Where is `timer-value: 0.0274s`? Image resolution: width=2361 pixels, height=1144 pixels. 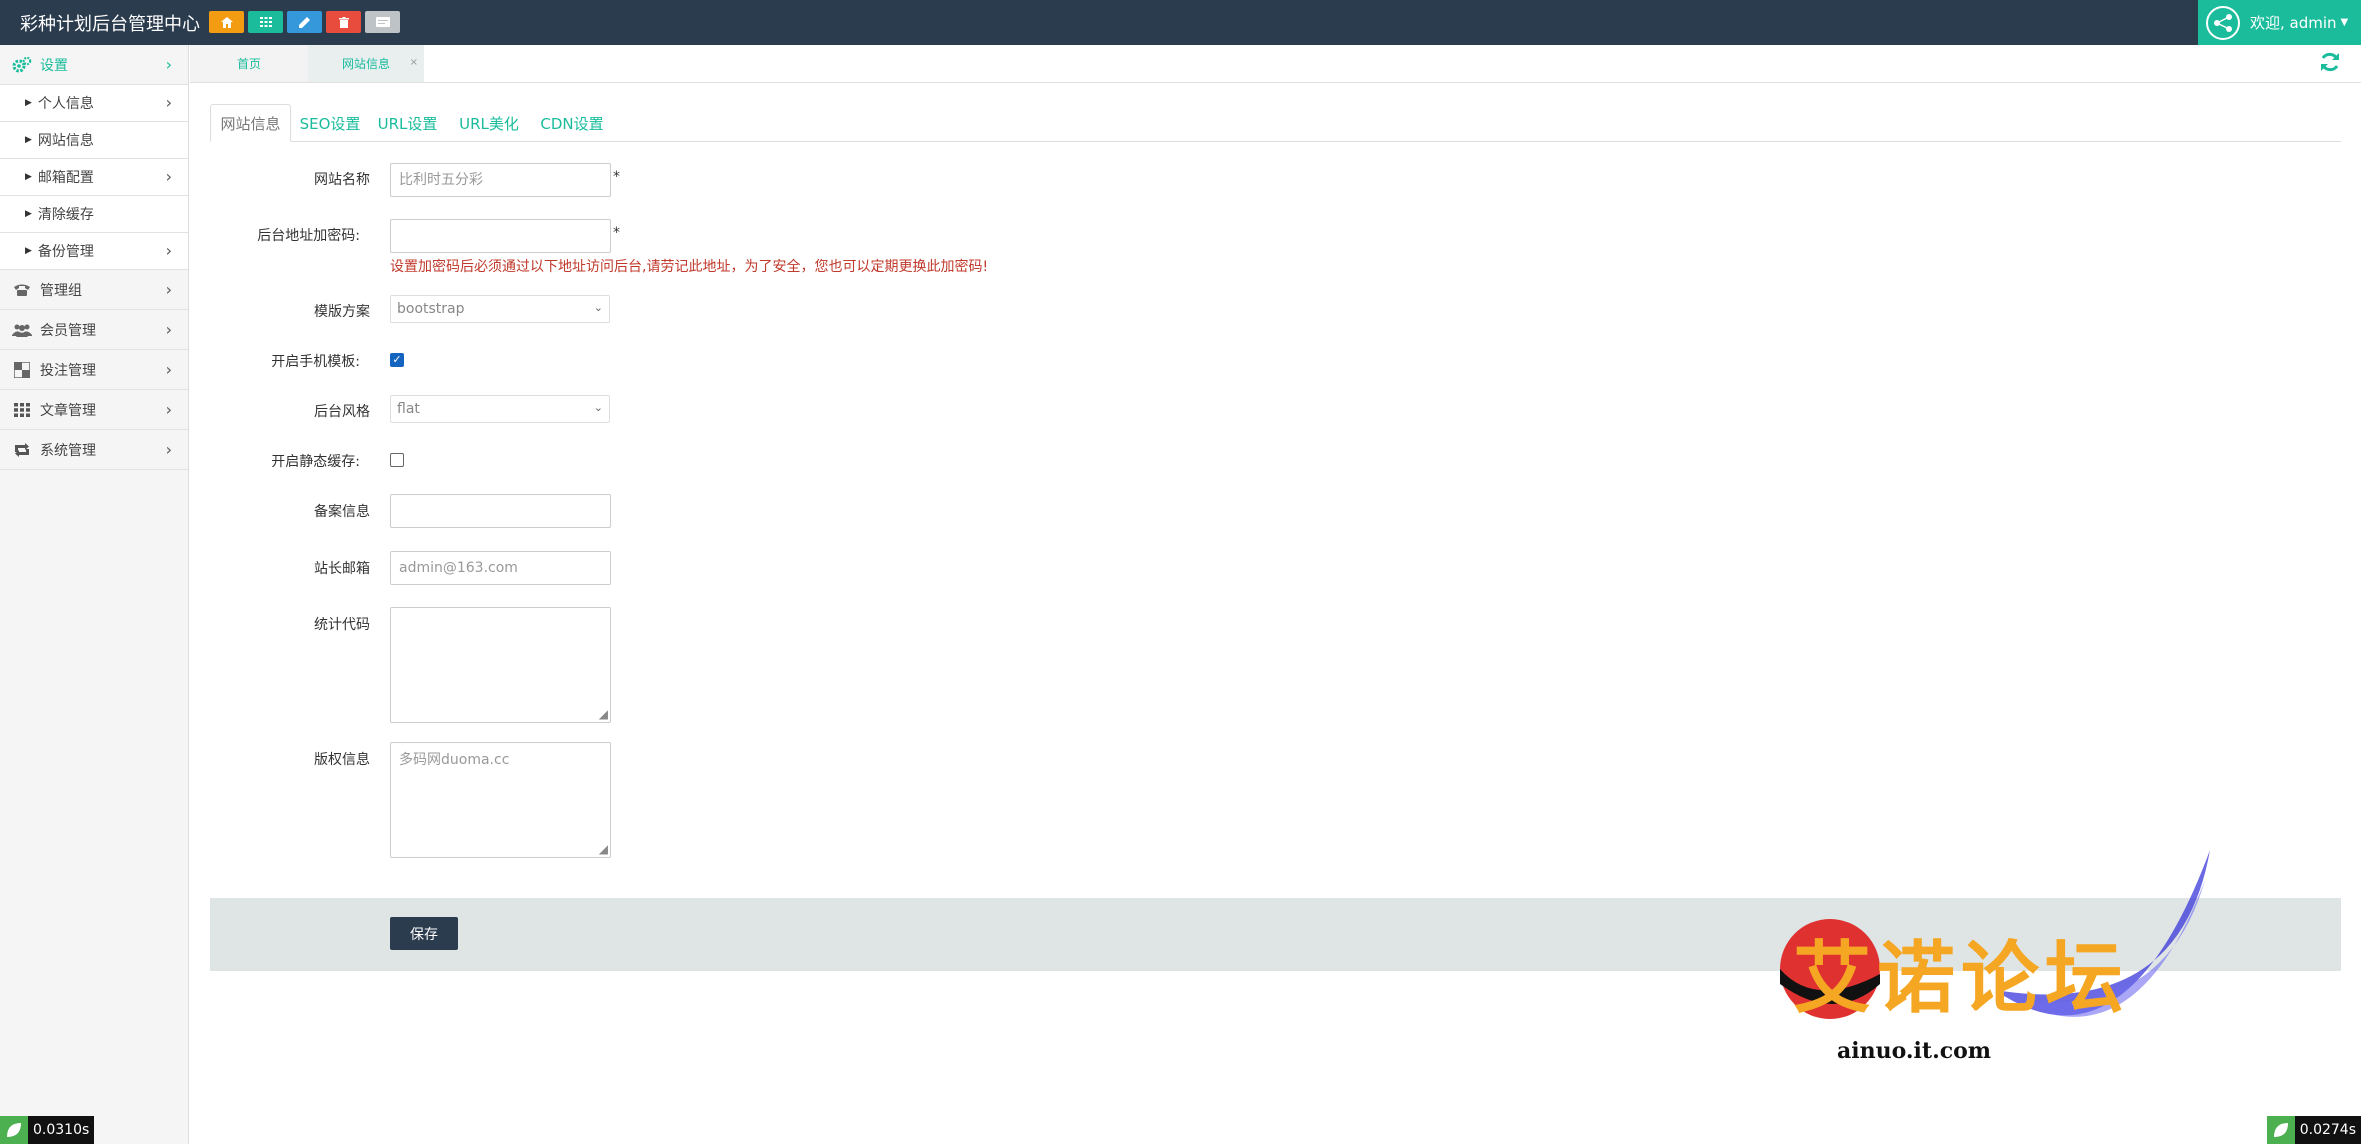
timer-value: 0.0274s is located at coordinates (2327, 1130).